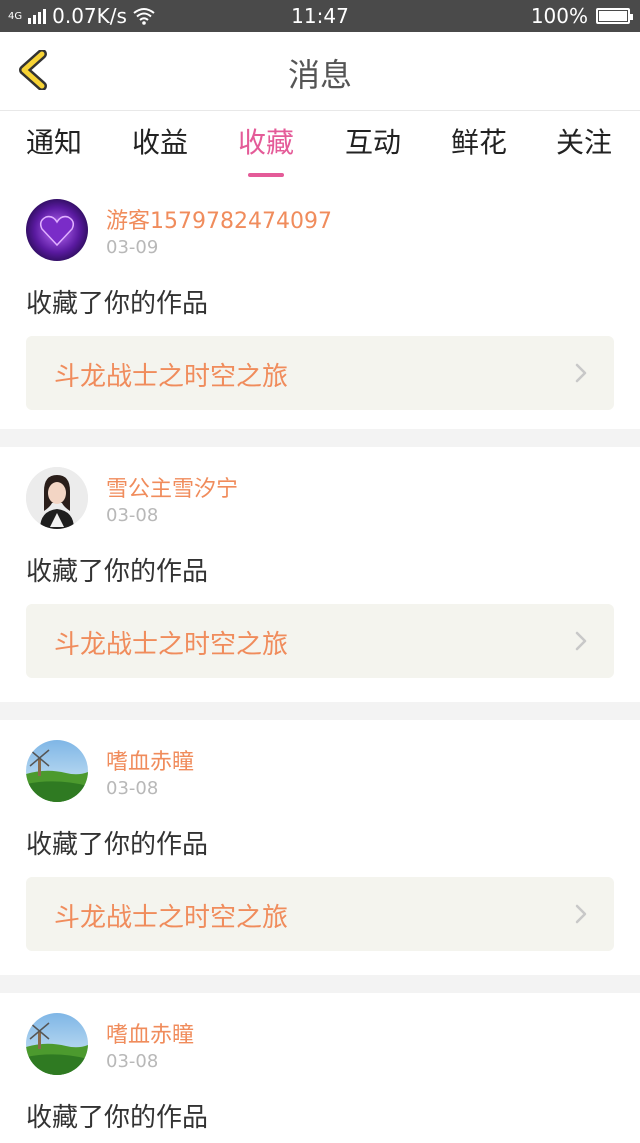  What do you see at coordinates (373, 141) in the screenshot?
I see `tab-interaction: 互动` at bounding box center [373, 141].